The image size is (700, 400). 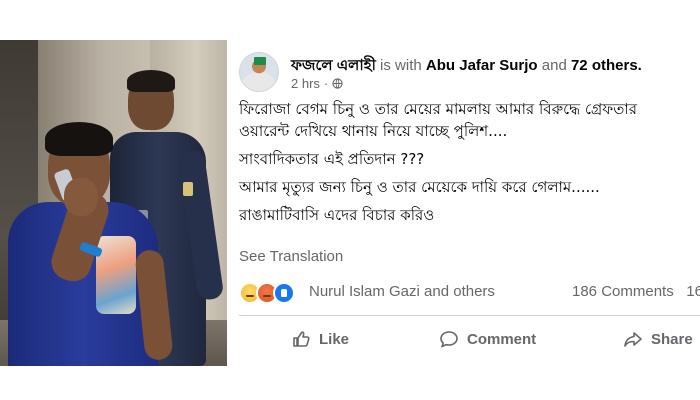 I want to click on comments-count: 186 Comments, so click(x=623, y=291).